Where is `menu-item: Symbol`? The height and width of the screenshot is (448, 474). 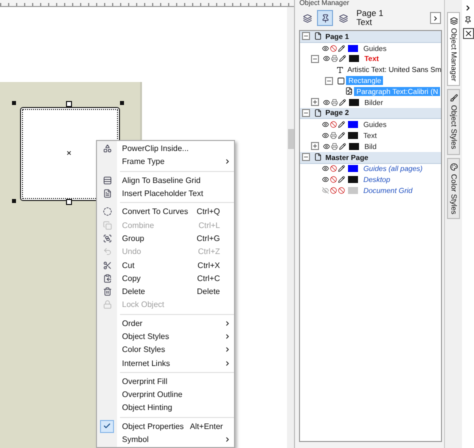
menu-item: Symbol is located at coordinates (165, 439).